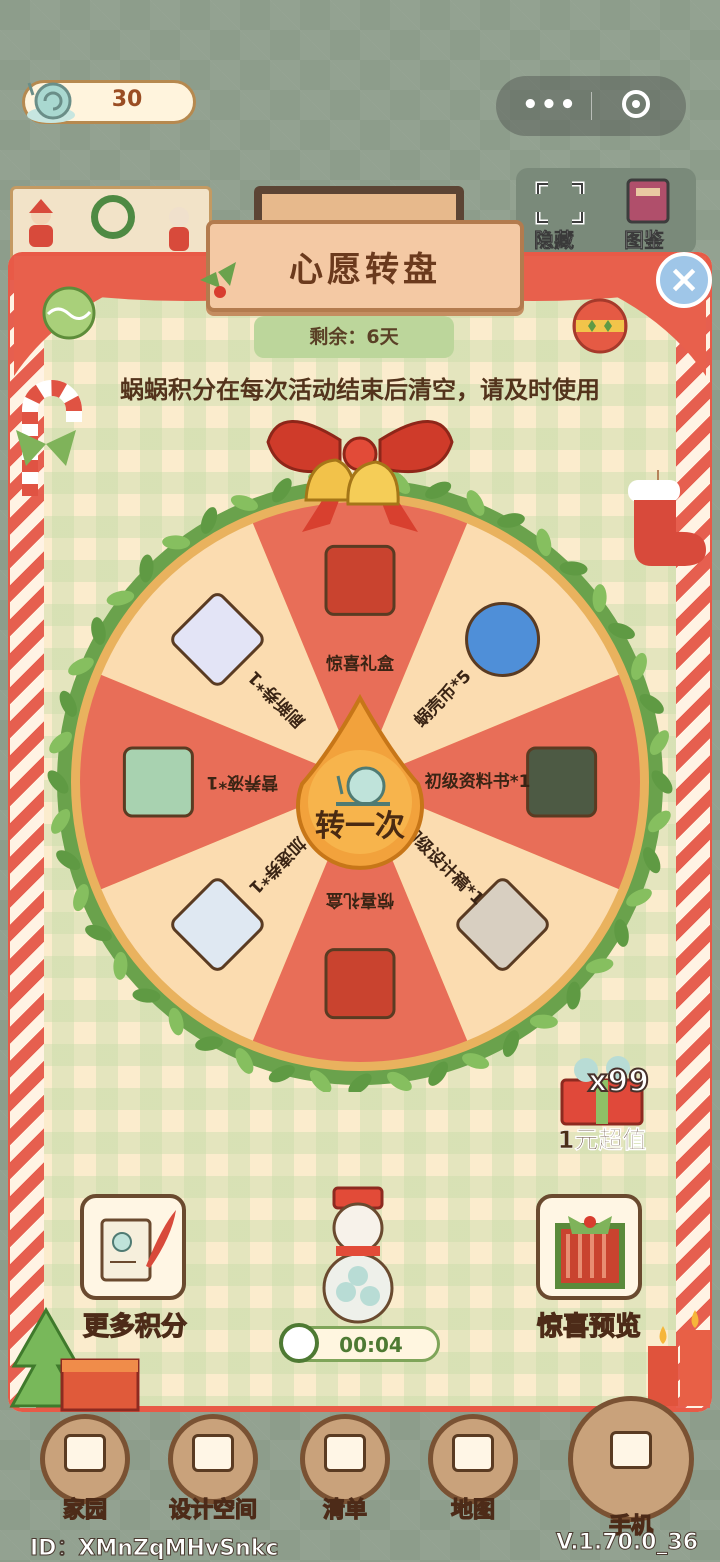  I want to click on letter-quill-icon, so click(138, 1246).